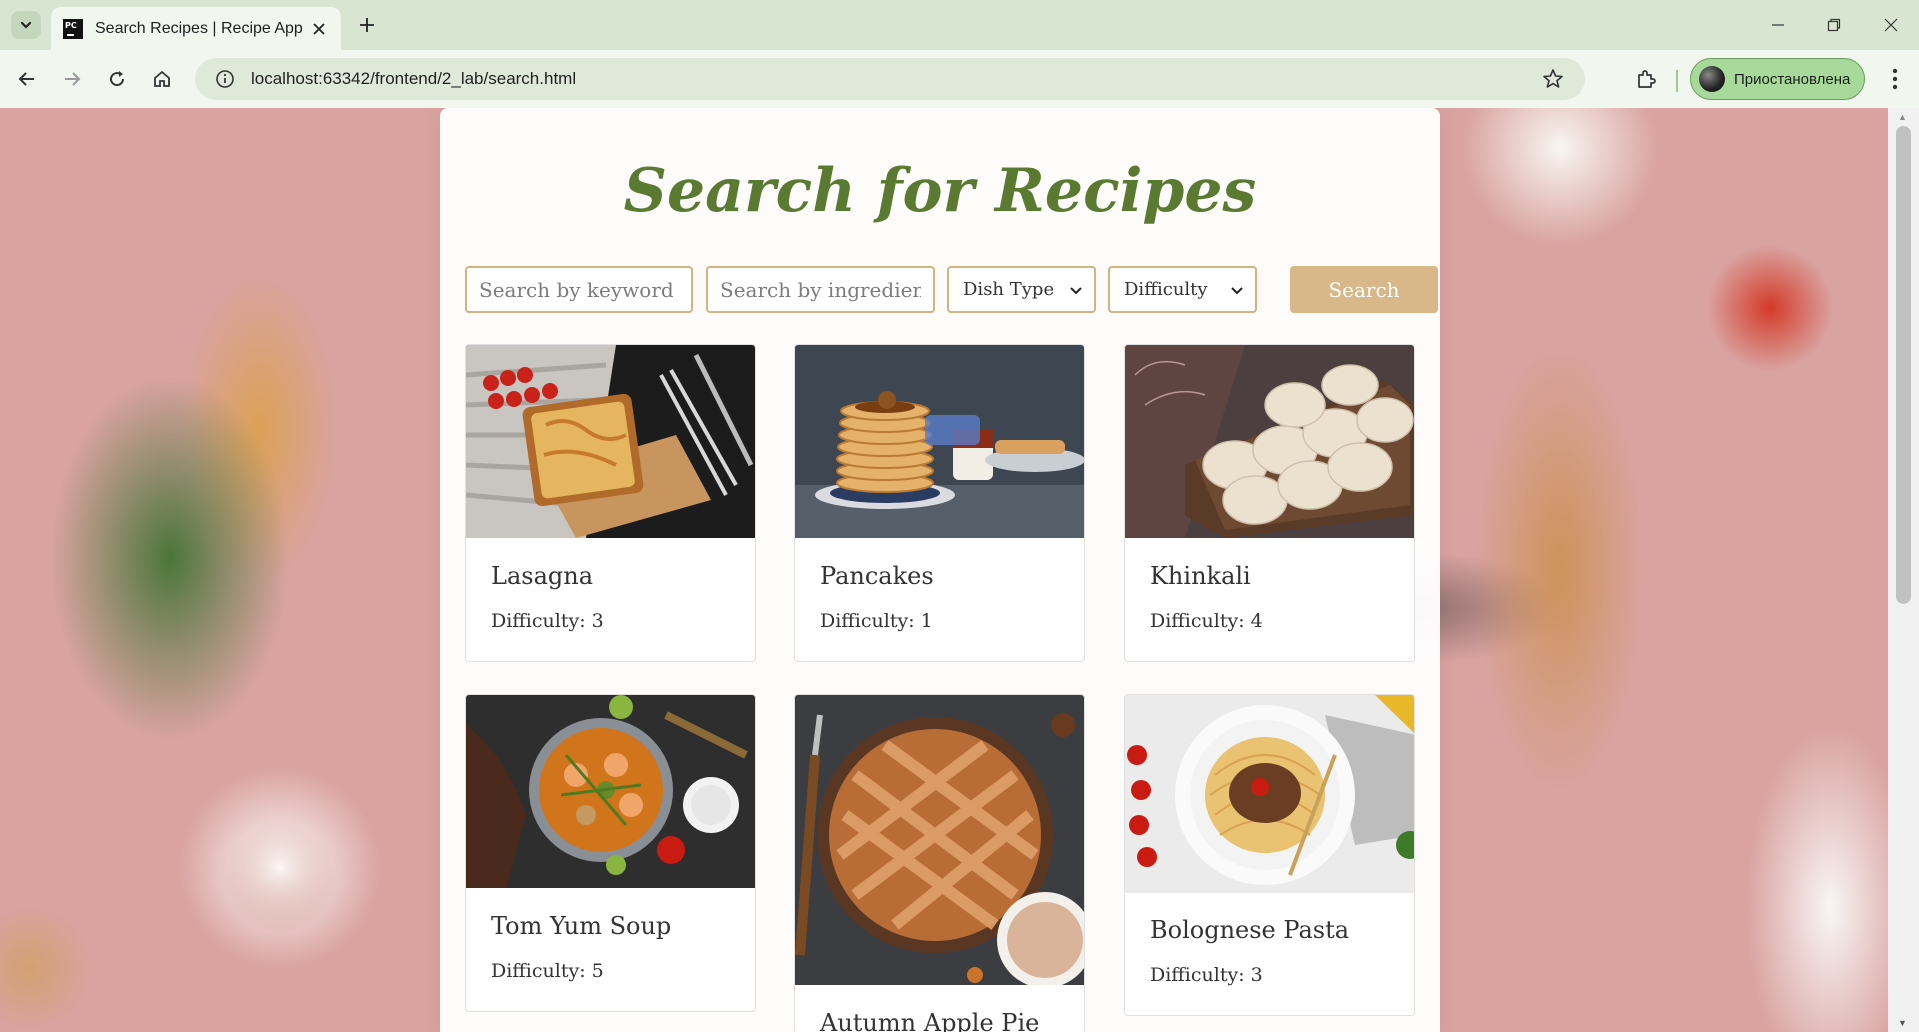 This screenshot has width=1919, height=1032. What do you see at coordinates (1249, 930) in the screenshot?
I see `recipe-name: Bolognese Pasta` at bounding box center [1249, 930].